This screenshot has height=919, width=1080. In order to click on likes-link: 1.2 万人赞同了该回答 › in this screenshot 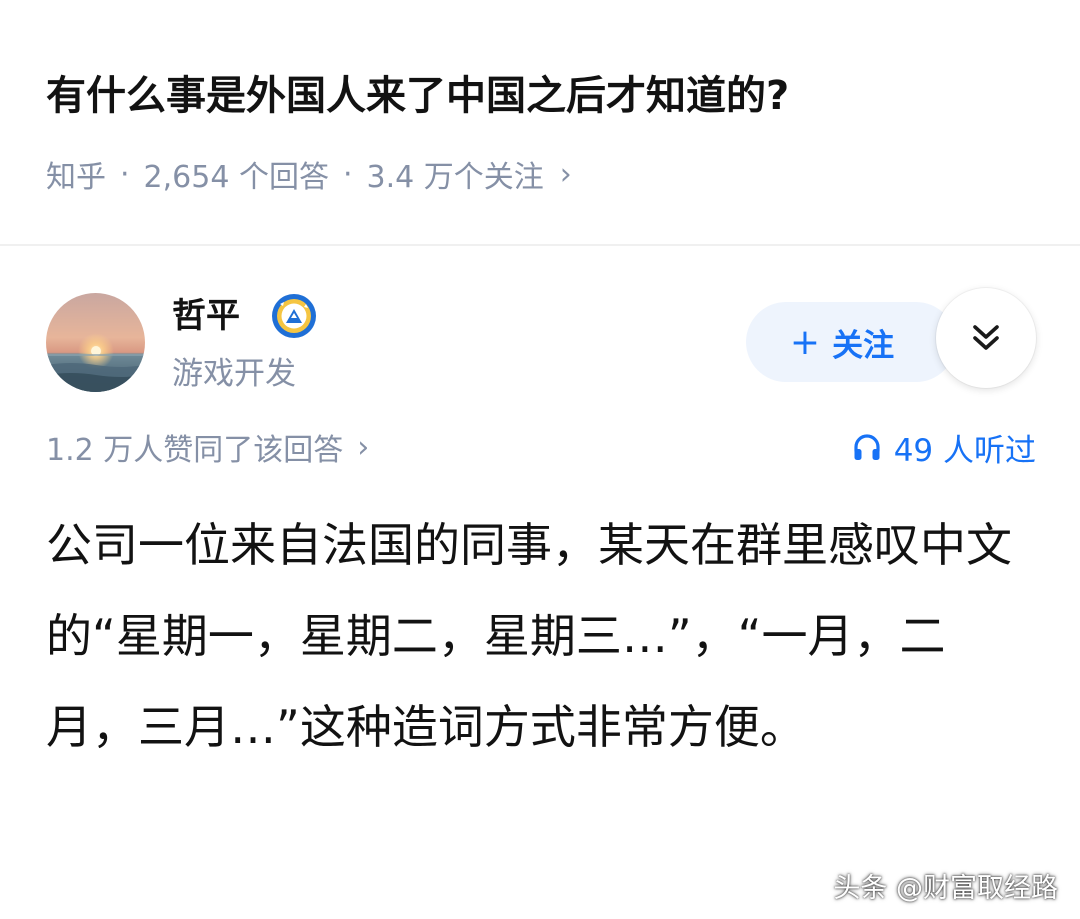, I will do `click(207, 447)`.